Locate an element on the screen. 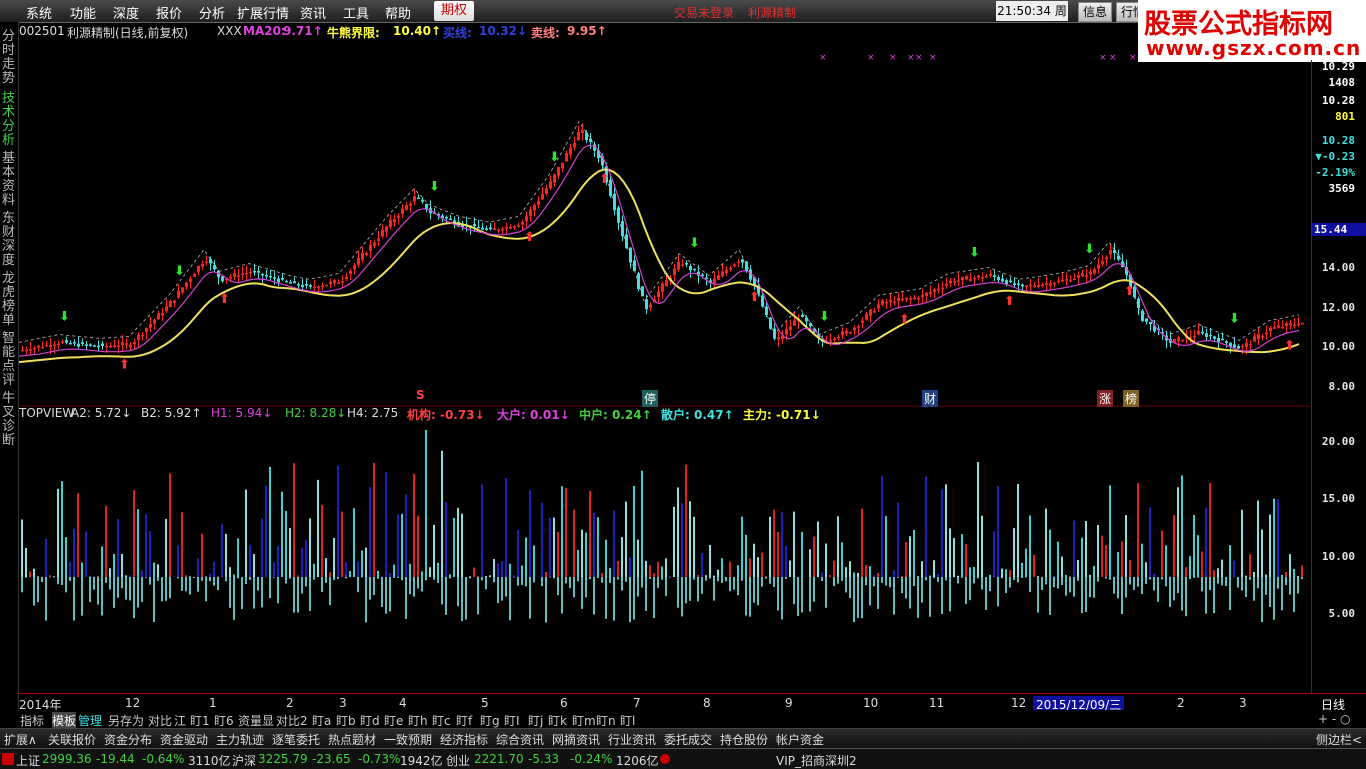  sidebar-item-smart-review: 智能点评 is located at coordinates (9, 360).